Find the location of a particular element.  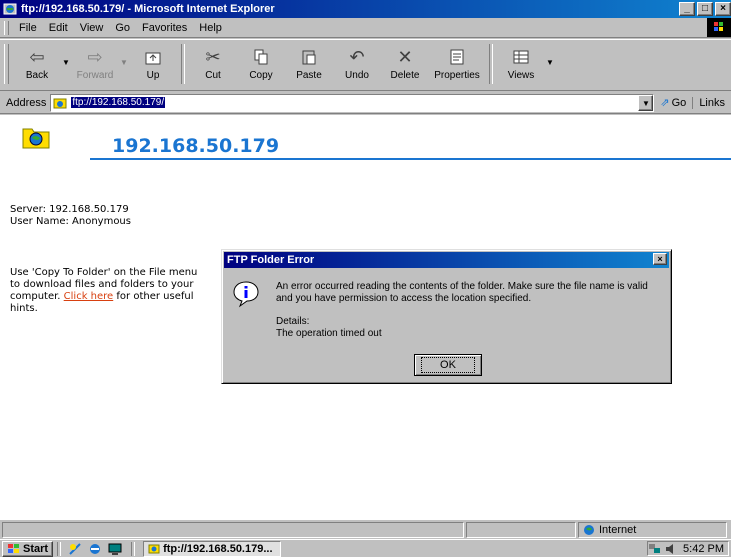

go-arrow-icon: ⇗ is located at coordinates (665, 103).